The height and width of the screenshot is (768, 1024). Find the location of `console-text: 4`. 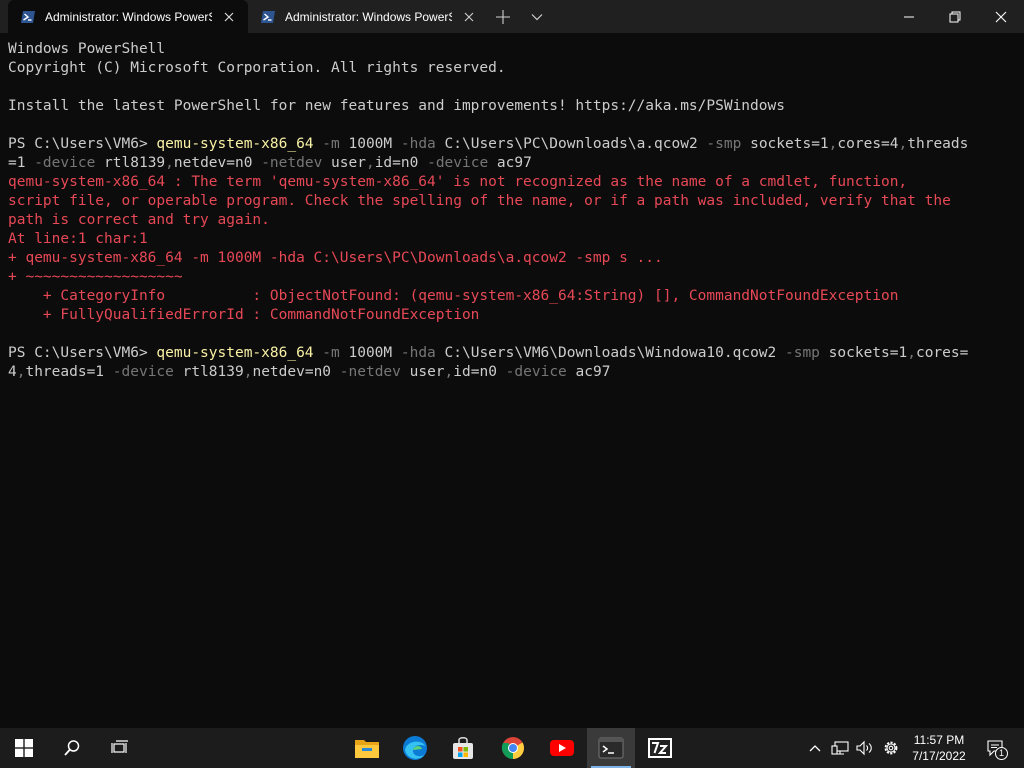

console-text: 4 is located at coordinates (12, 372).